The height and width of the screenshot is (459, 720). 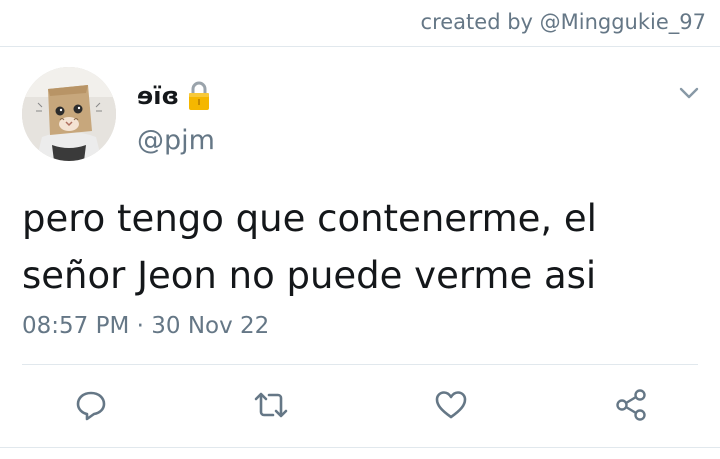 I want to click on tweet-text-line: señor Jeon no puede verme asi, so click(x=309, y=275).